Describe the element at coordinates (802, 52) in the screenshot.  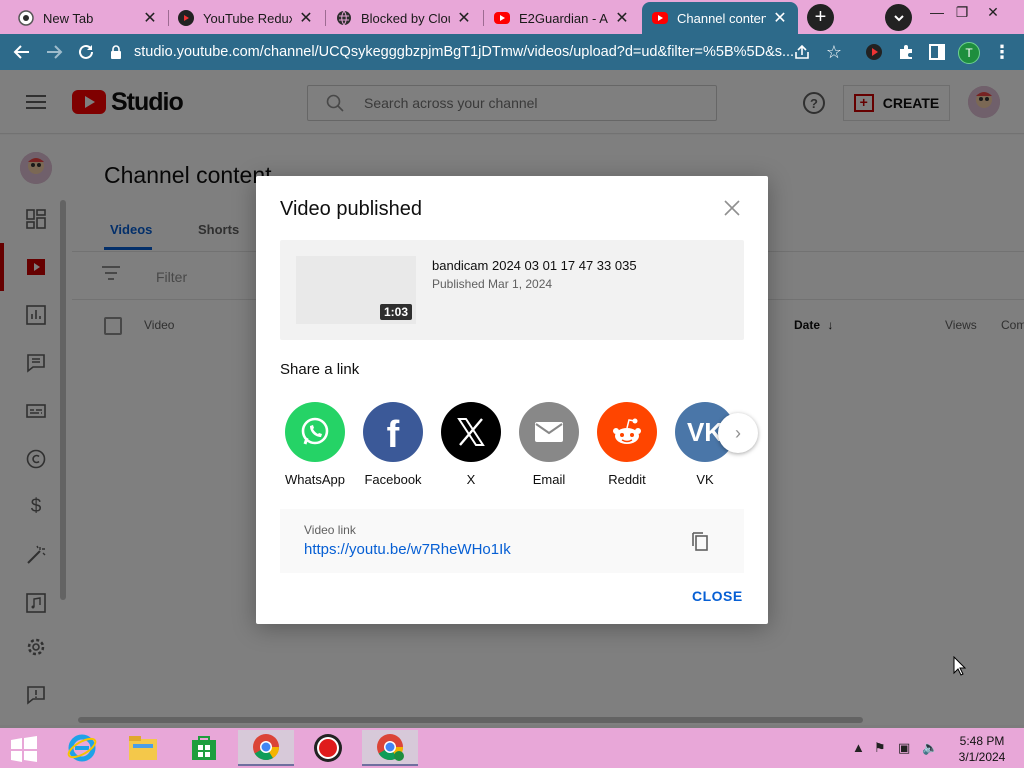
I see `share-page-button` at that location.